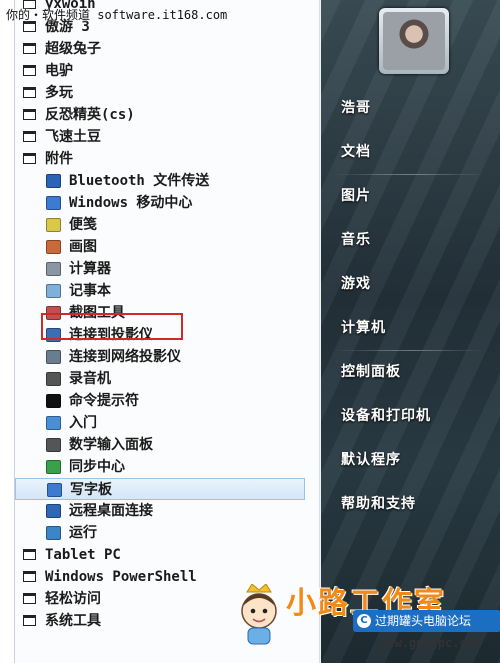 This screenshot has height=663, width=500. I want to click on program-label: 同步中心, so click(97, 467).